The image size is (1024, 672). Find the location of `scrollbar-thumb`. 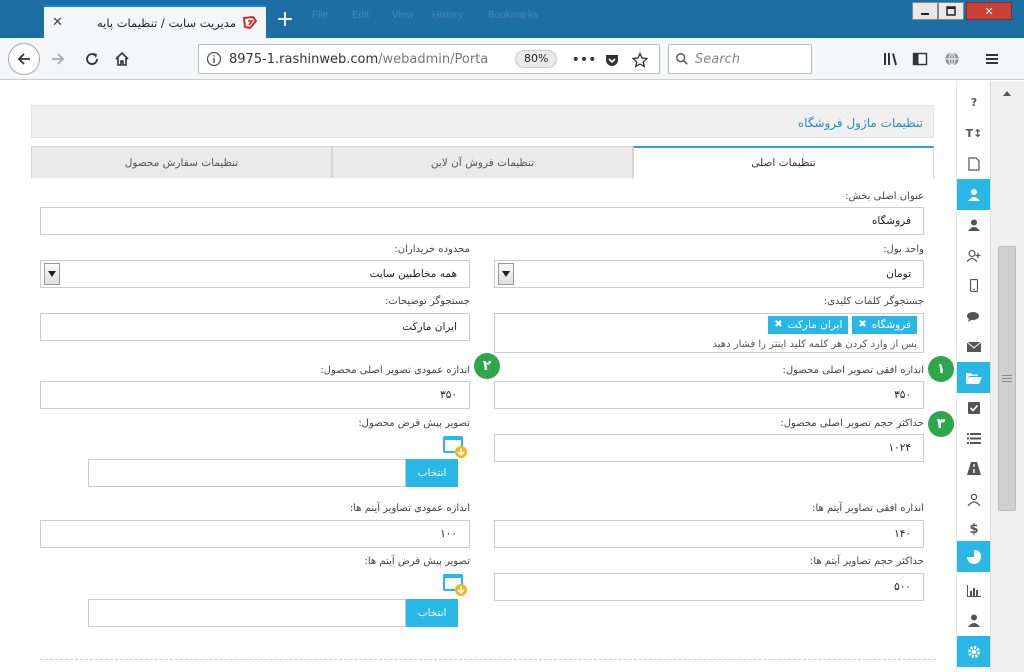

scrollbar-thumb is located at coordinates (1007, 378).